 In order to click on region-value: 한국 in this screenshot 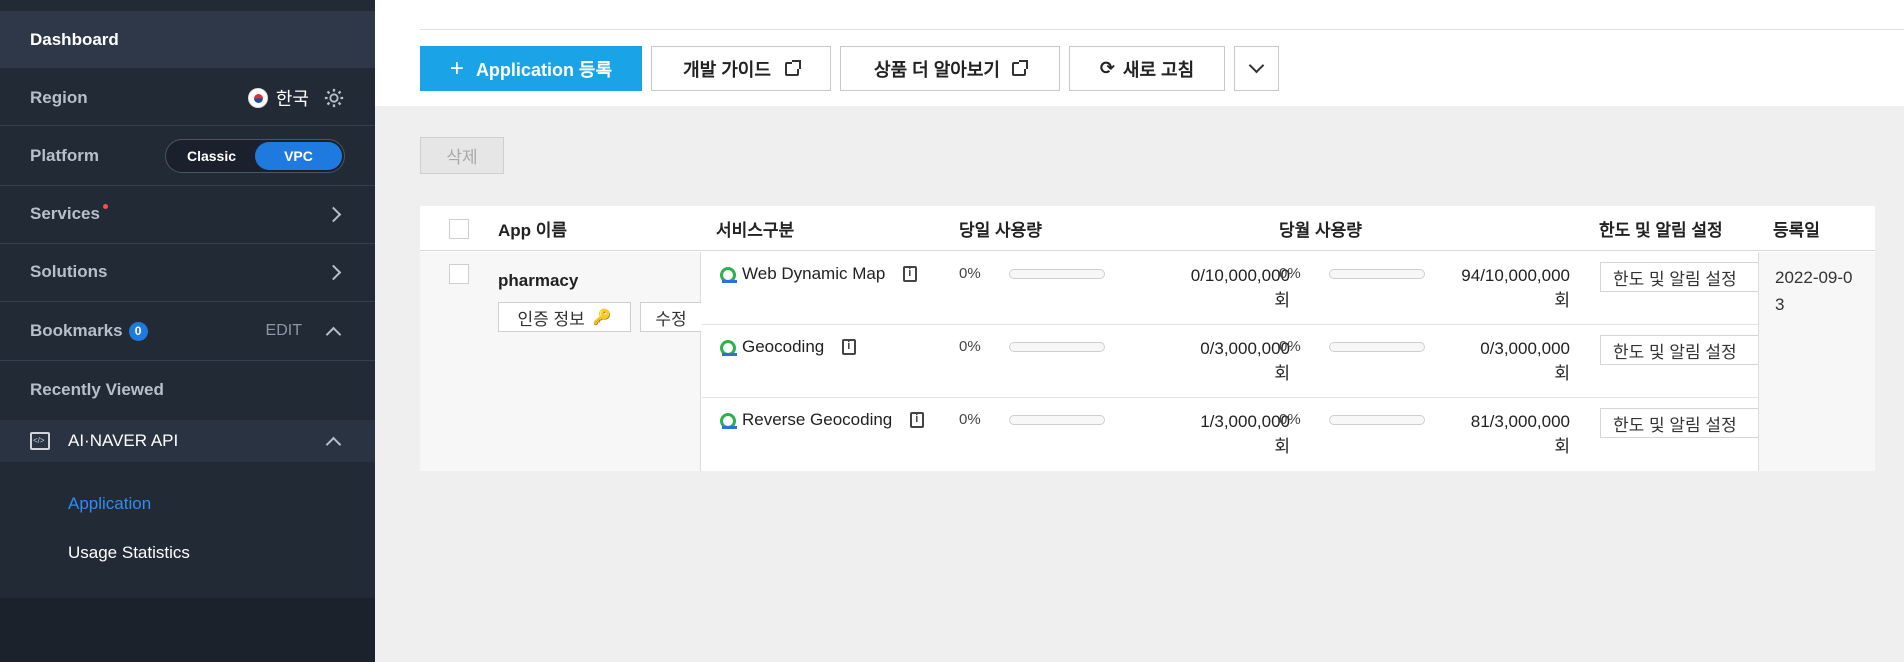, I will do `click(292, 98)`.